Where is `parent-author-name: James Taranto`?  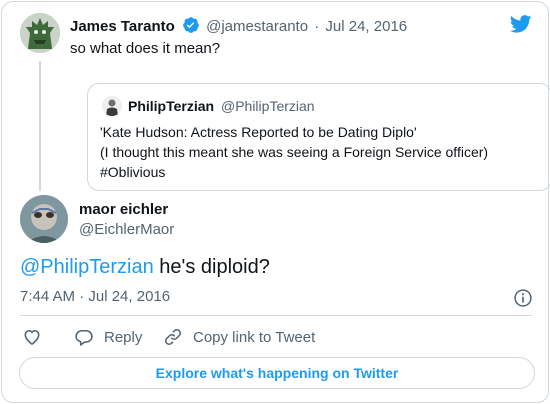 parent-author-name: James Taranto is located at coordinates (122, 26).